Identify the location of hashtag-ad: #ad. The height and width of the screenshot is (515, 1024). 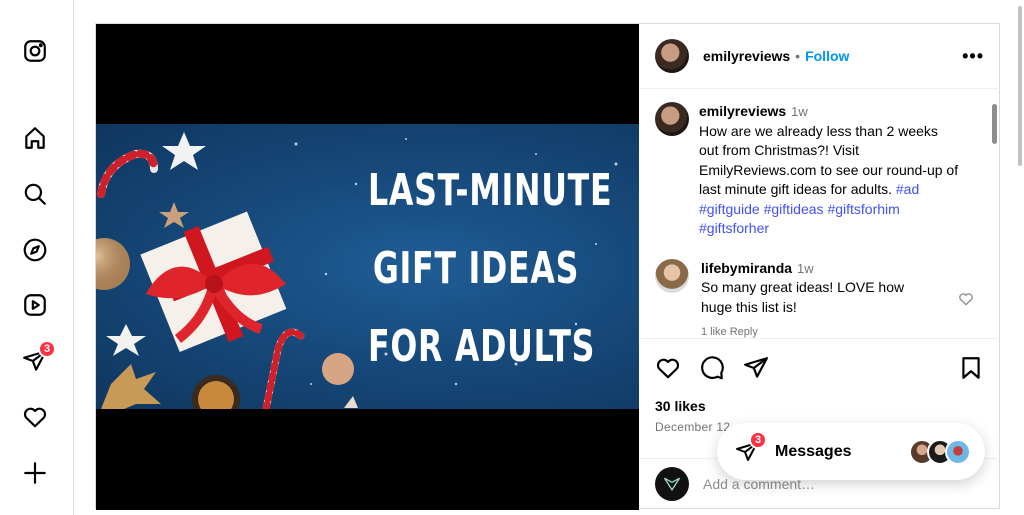
(907, 189).